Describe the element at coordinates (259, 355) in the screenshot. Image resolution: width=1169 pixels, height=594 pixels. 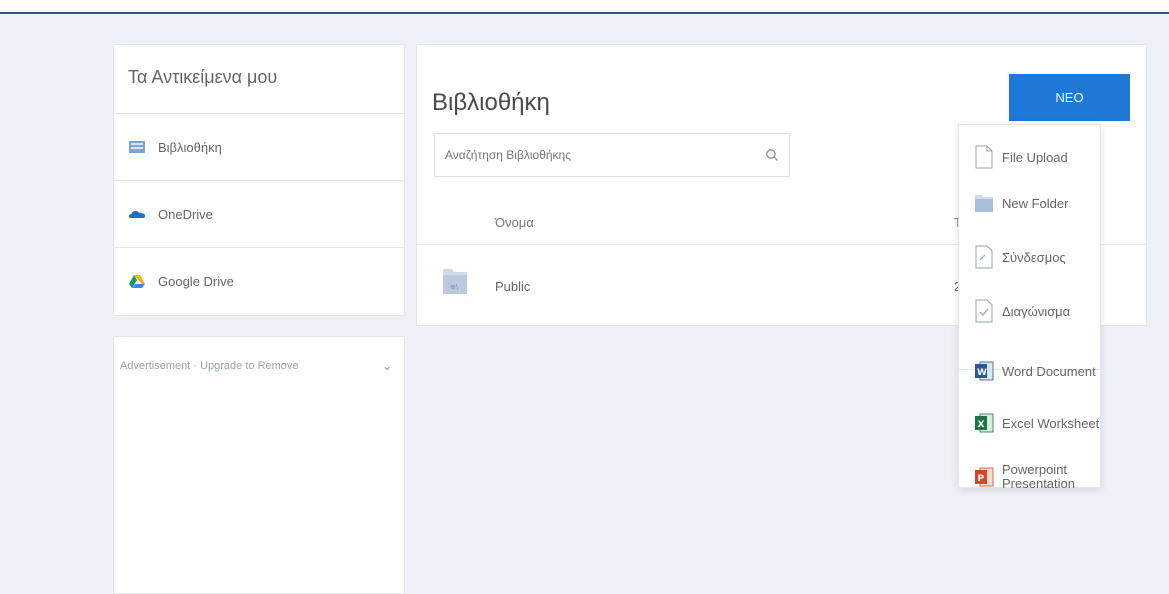
I see `ad-header: Advertisement · Upgrade to Remove ⌄` at that location.